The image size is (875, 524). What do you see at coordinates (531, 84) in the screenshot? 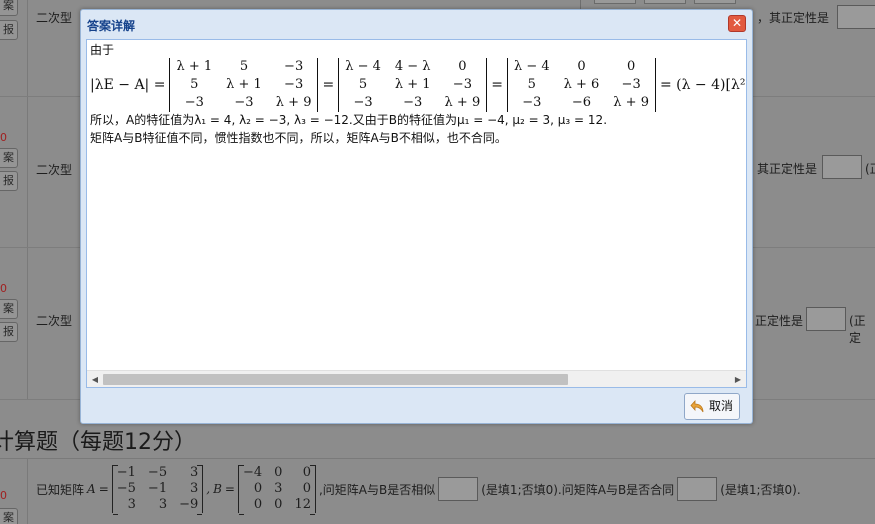
I see `det3-cell-1-0: 5` at bounding box center [531, 84].